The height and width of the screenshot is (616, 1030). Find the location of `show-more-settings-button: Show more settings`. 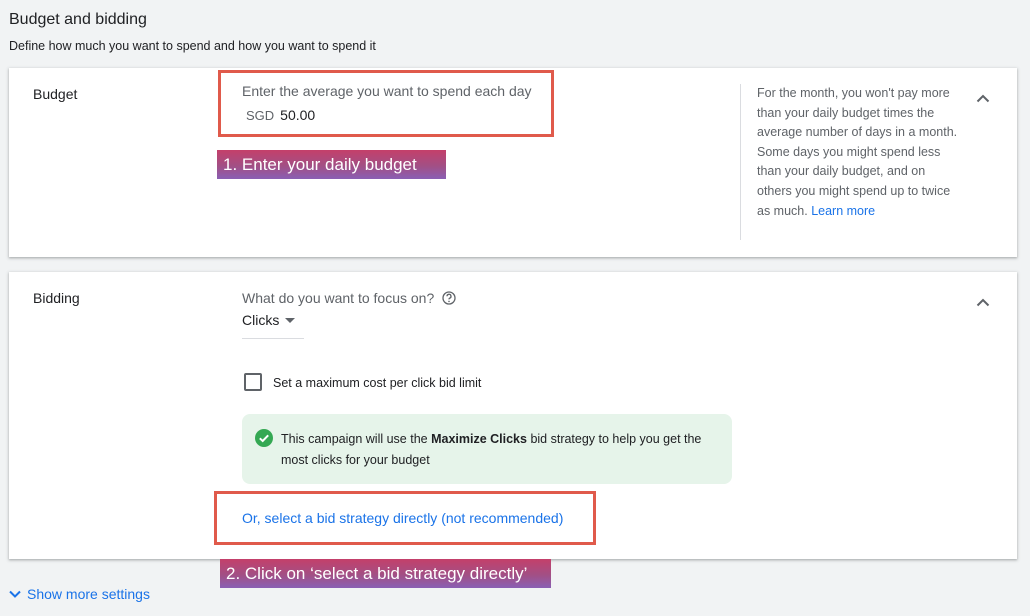

show-more-settings-button: Show more settings is located at coordinates (79, 594).